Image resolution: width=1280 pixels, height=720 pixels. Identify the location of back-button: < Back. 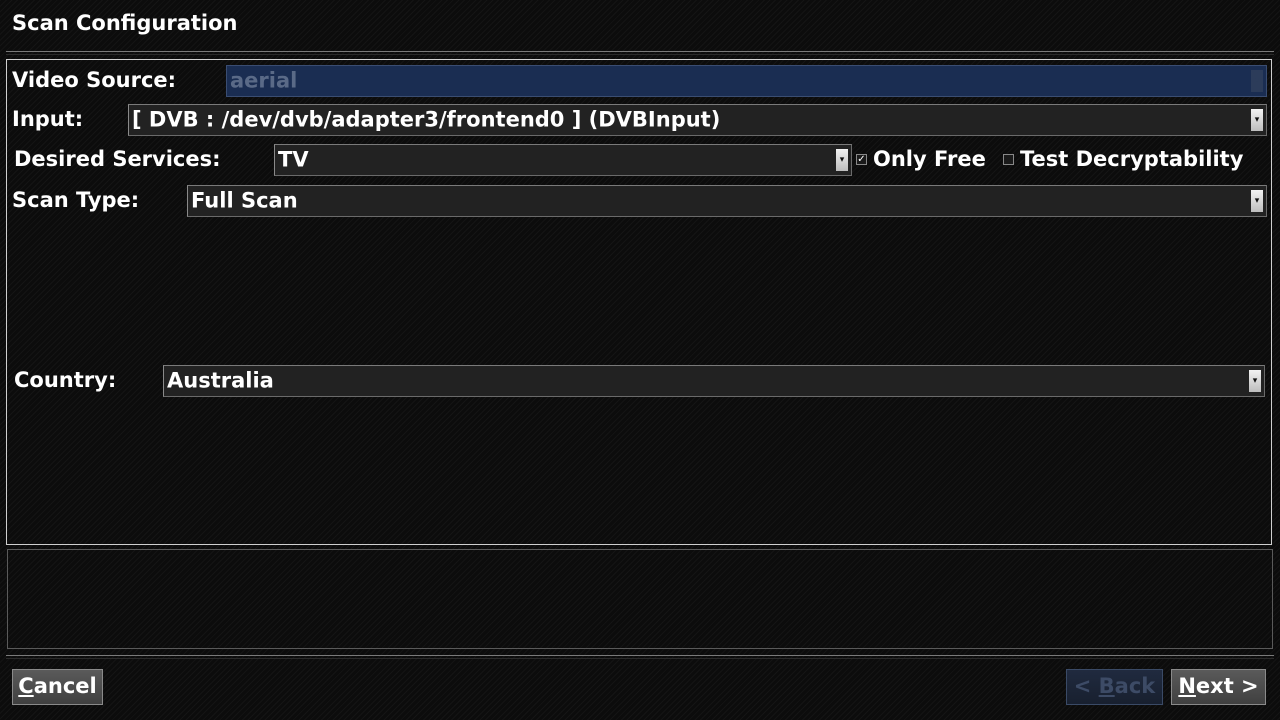
(1114, 687).